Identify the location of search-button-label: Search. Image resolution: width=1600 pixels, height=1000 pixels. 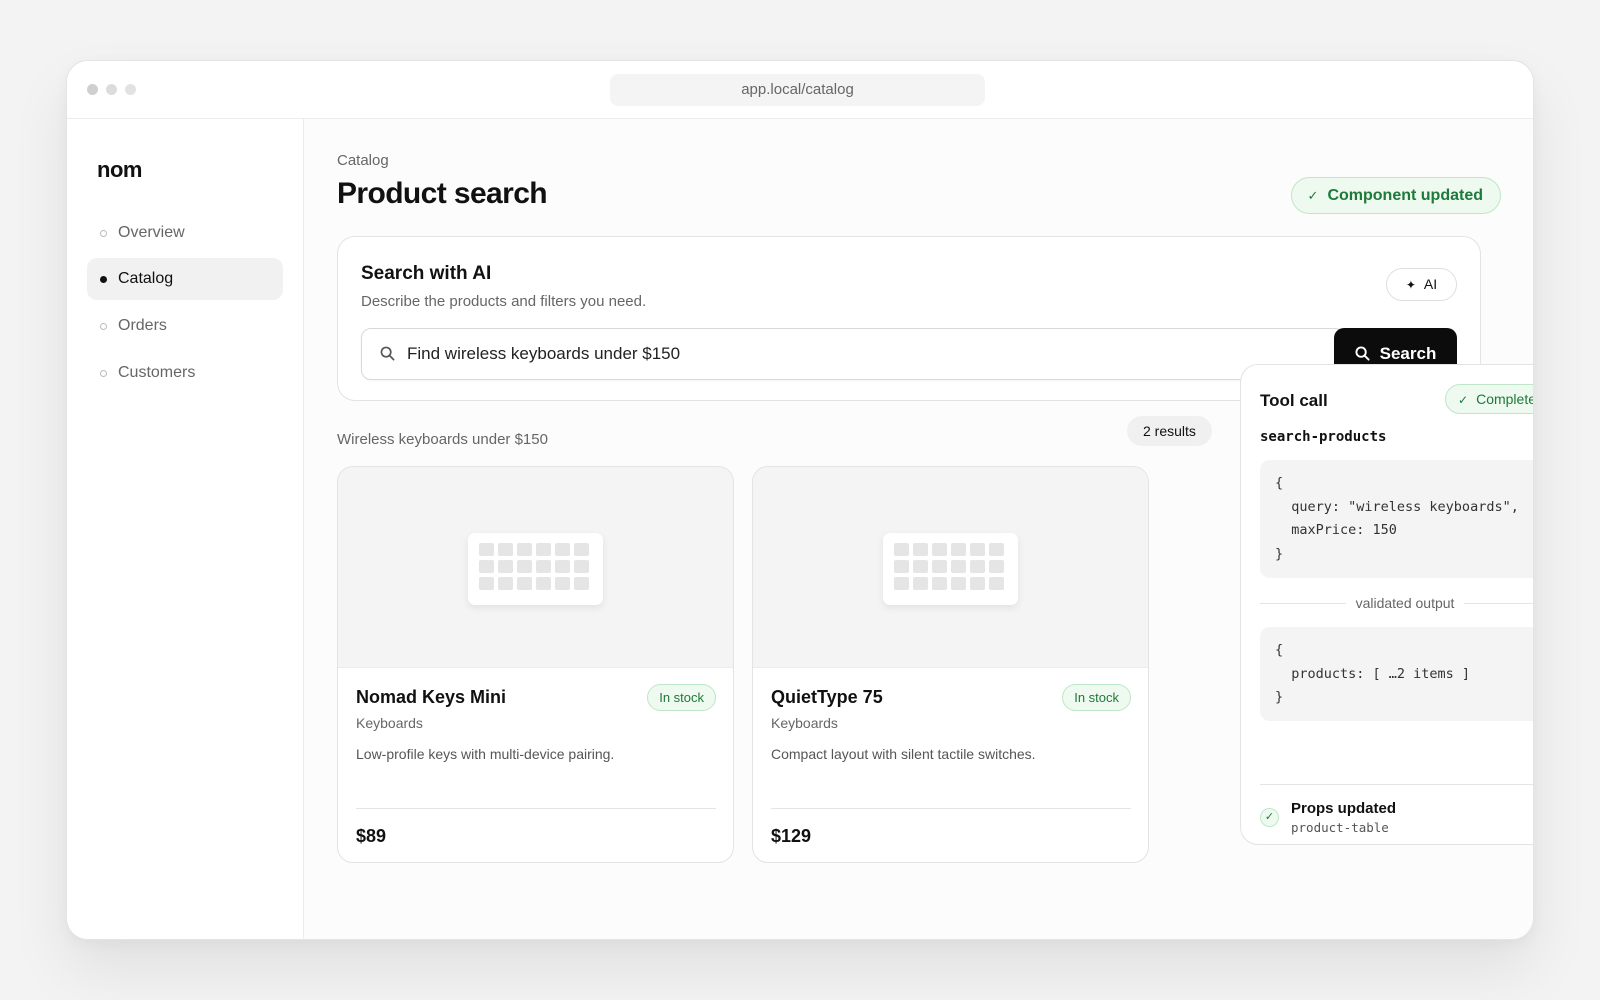
(1408, 353).